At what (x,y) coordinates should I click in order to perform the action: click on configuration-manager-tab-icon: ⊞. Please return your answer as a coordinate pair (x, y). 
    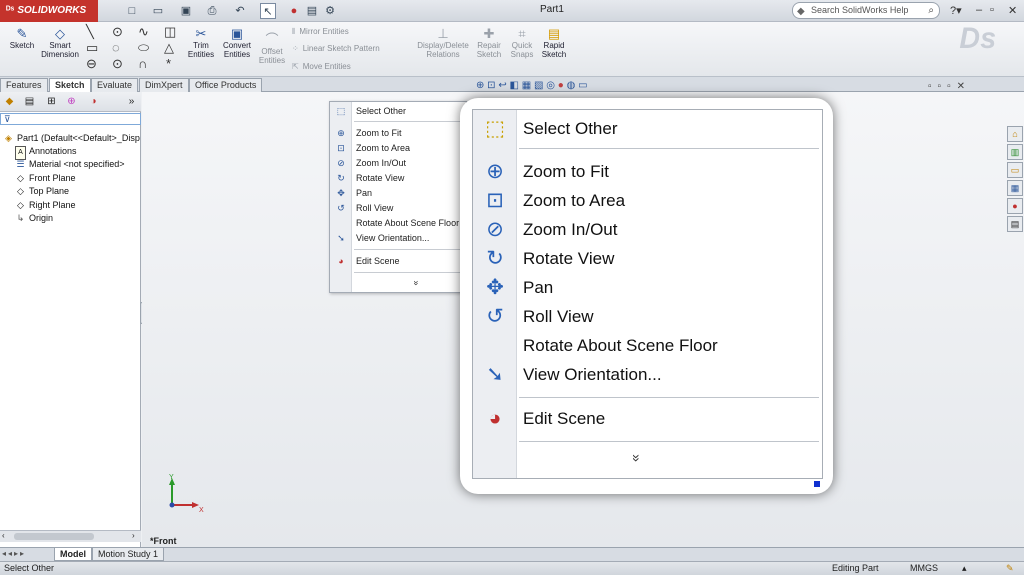
    Looking at the image, I should click on (51, 102).